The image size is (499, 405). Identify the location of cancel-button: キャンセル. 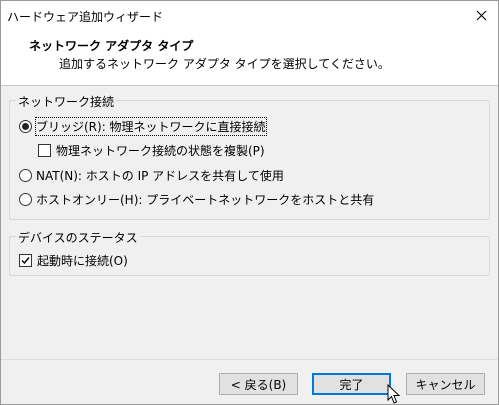
(445, 384).